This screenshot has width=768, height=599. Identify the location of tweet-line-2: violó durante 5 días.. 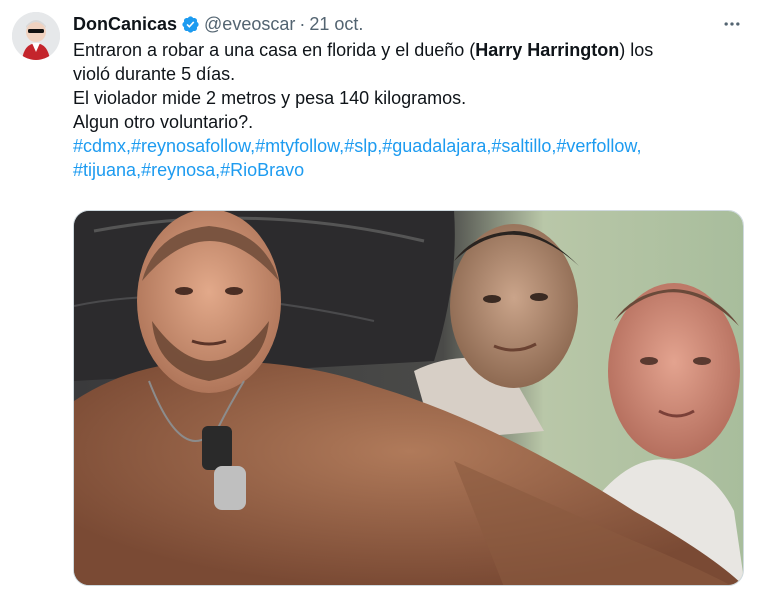
(154, 74).